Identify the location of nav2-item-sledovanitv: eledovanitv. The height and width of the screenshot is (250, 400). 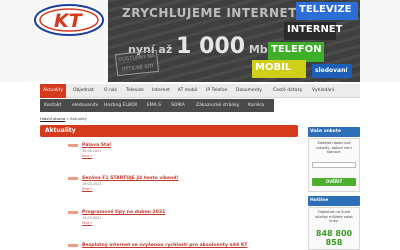
(85, 105).